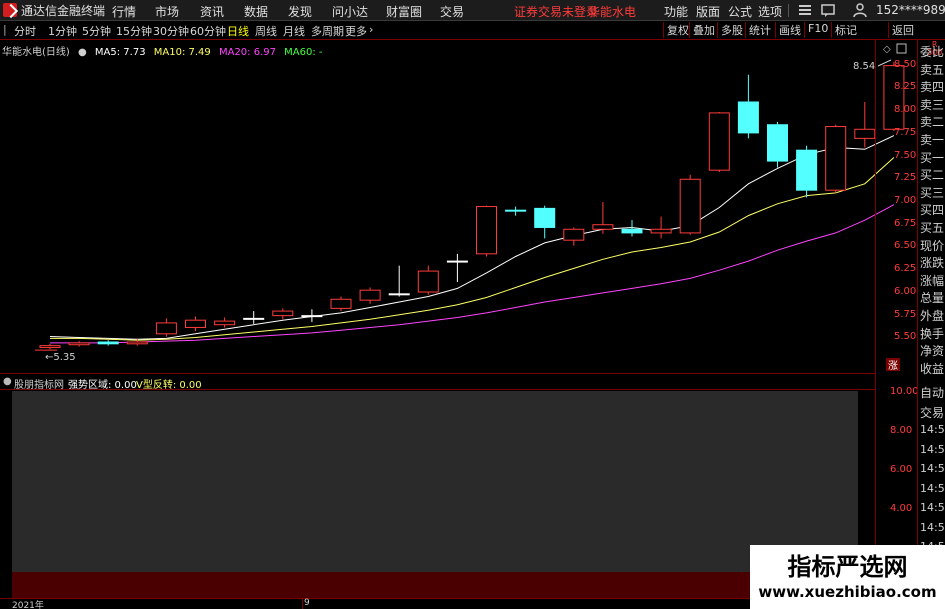 The width and height of the screenshot is (945, 609). I want to click on date-year-label: 2021年, so click(28, 605).